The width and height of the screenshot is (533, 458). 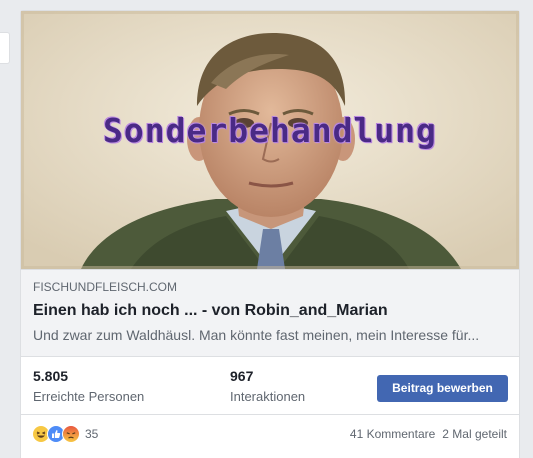 I want to click on boost-post-button: Beitrag bewerben, so click(x=442, y=388).